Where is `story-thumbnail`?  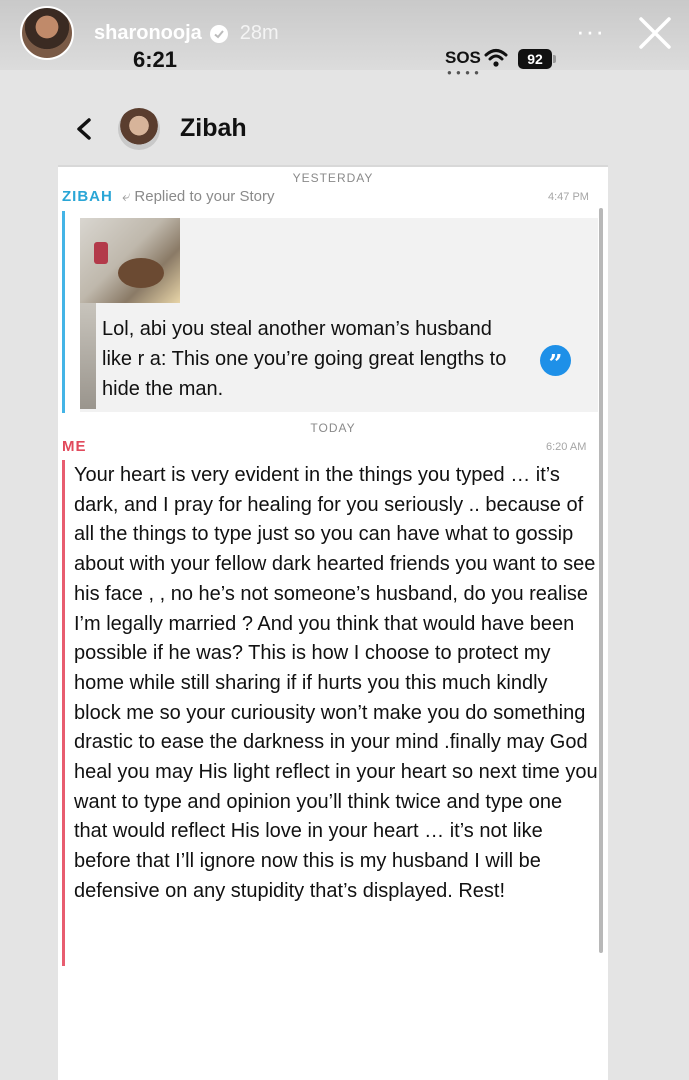 story-thumbnail is located at coordinates (130, 260).